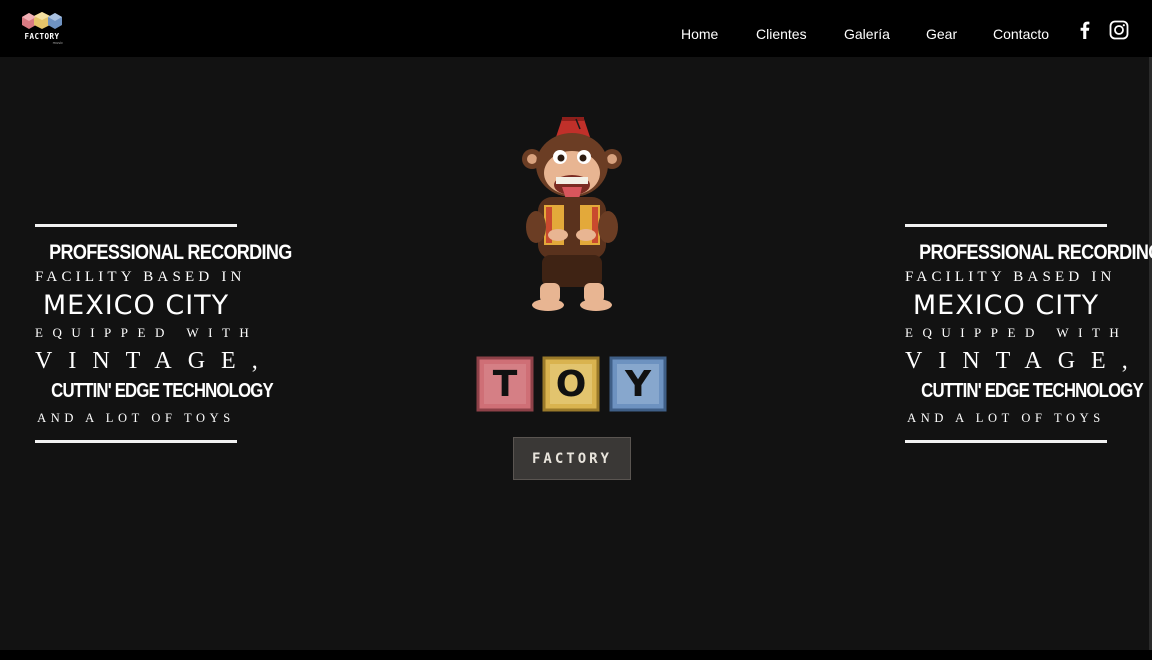 This screenshot has width=1152, height=660. What do you see at coordinates (867, 34) in the screenshot?
I see `nav-galeria: Galería` at bounding box center [867, 34].